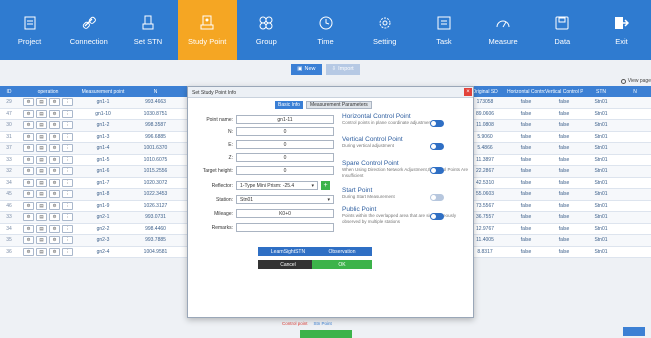  Describe the element at coordinates (526, 91) in the screenshot. I see `column-header: Horizontal Control Point` at that location.